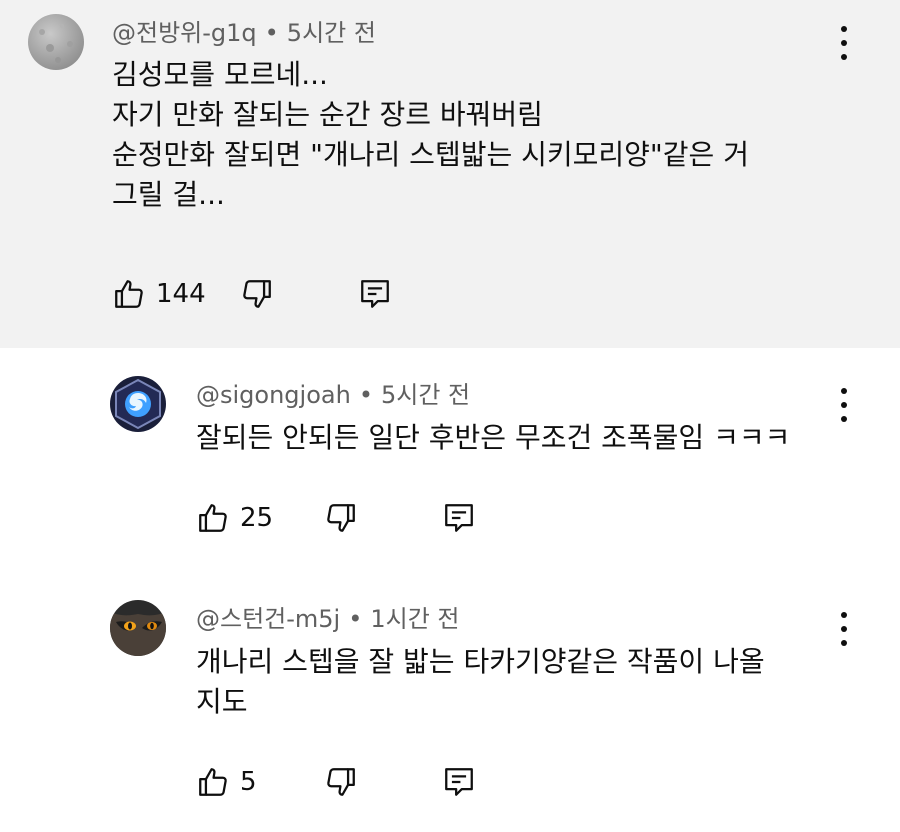 The height and width of the screenshot is (832, 900). Describe the element at coordinates (184, 33) in the screenshot. I see `author-name: @전방위-g1q` at that location.